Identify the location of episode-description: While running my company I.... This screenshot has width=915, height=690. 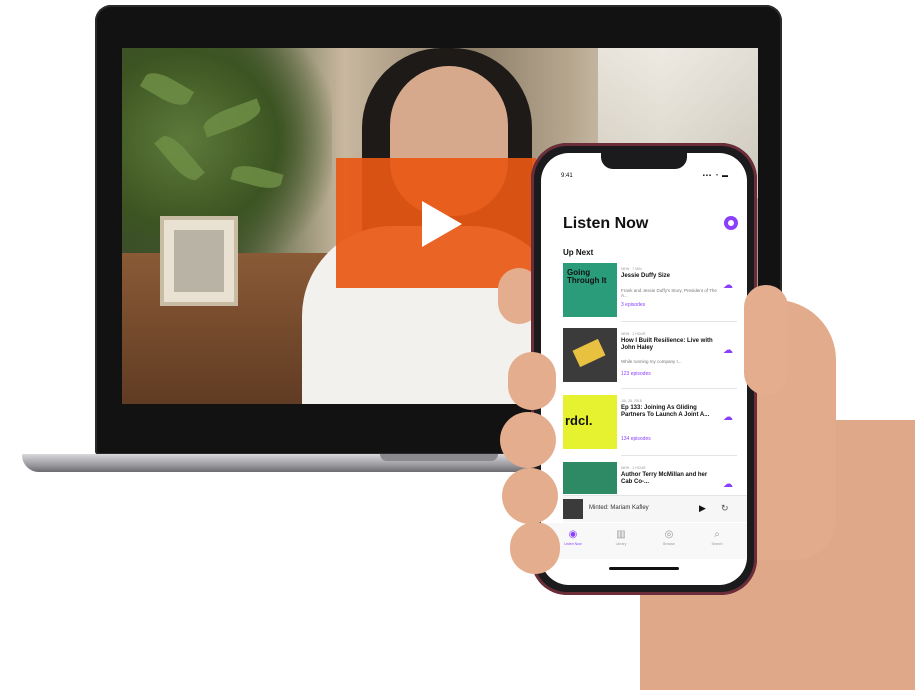
(651, 361).